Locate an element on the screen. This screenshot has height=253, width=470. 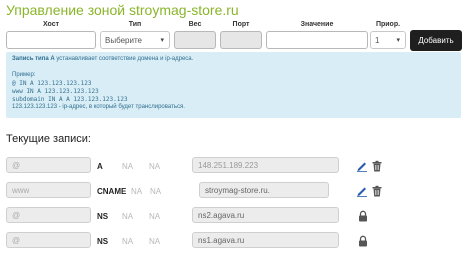
record-host-field: www is located at coordinates (48, 190).